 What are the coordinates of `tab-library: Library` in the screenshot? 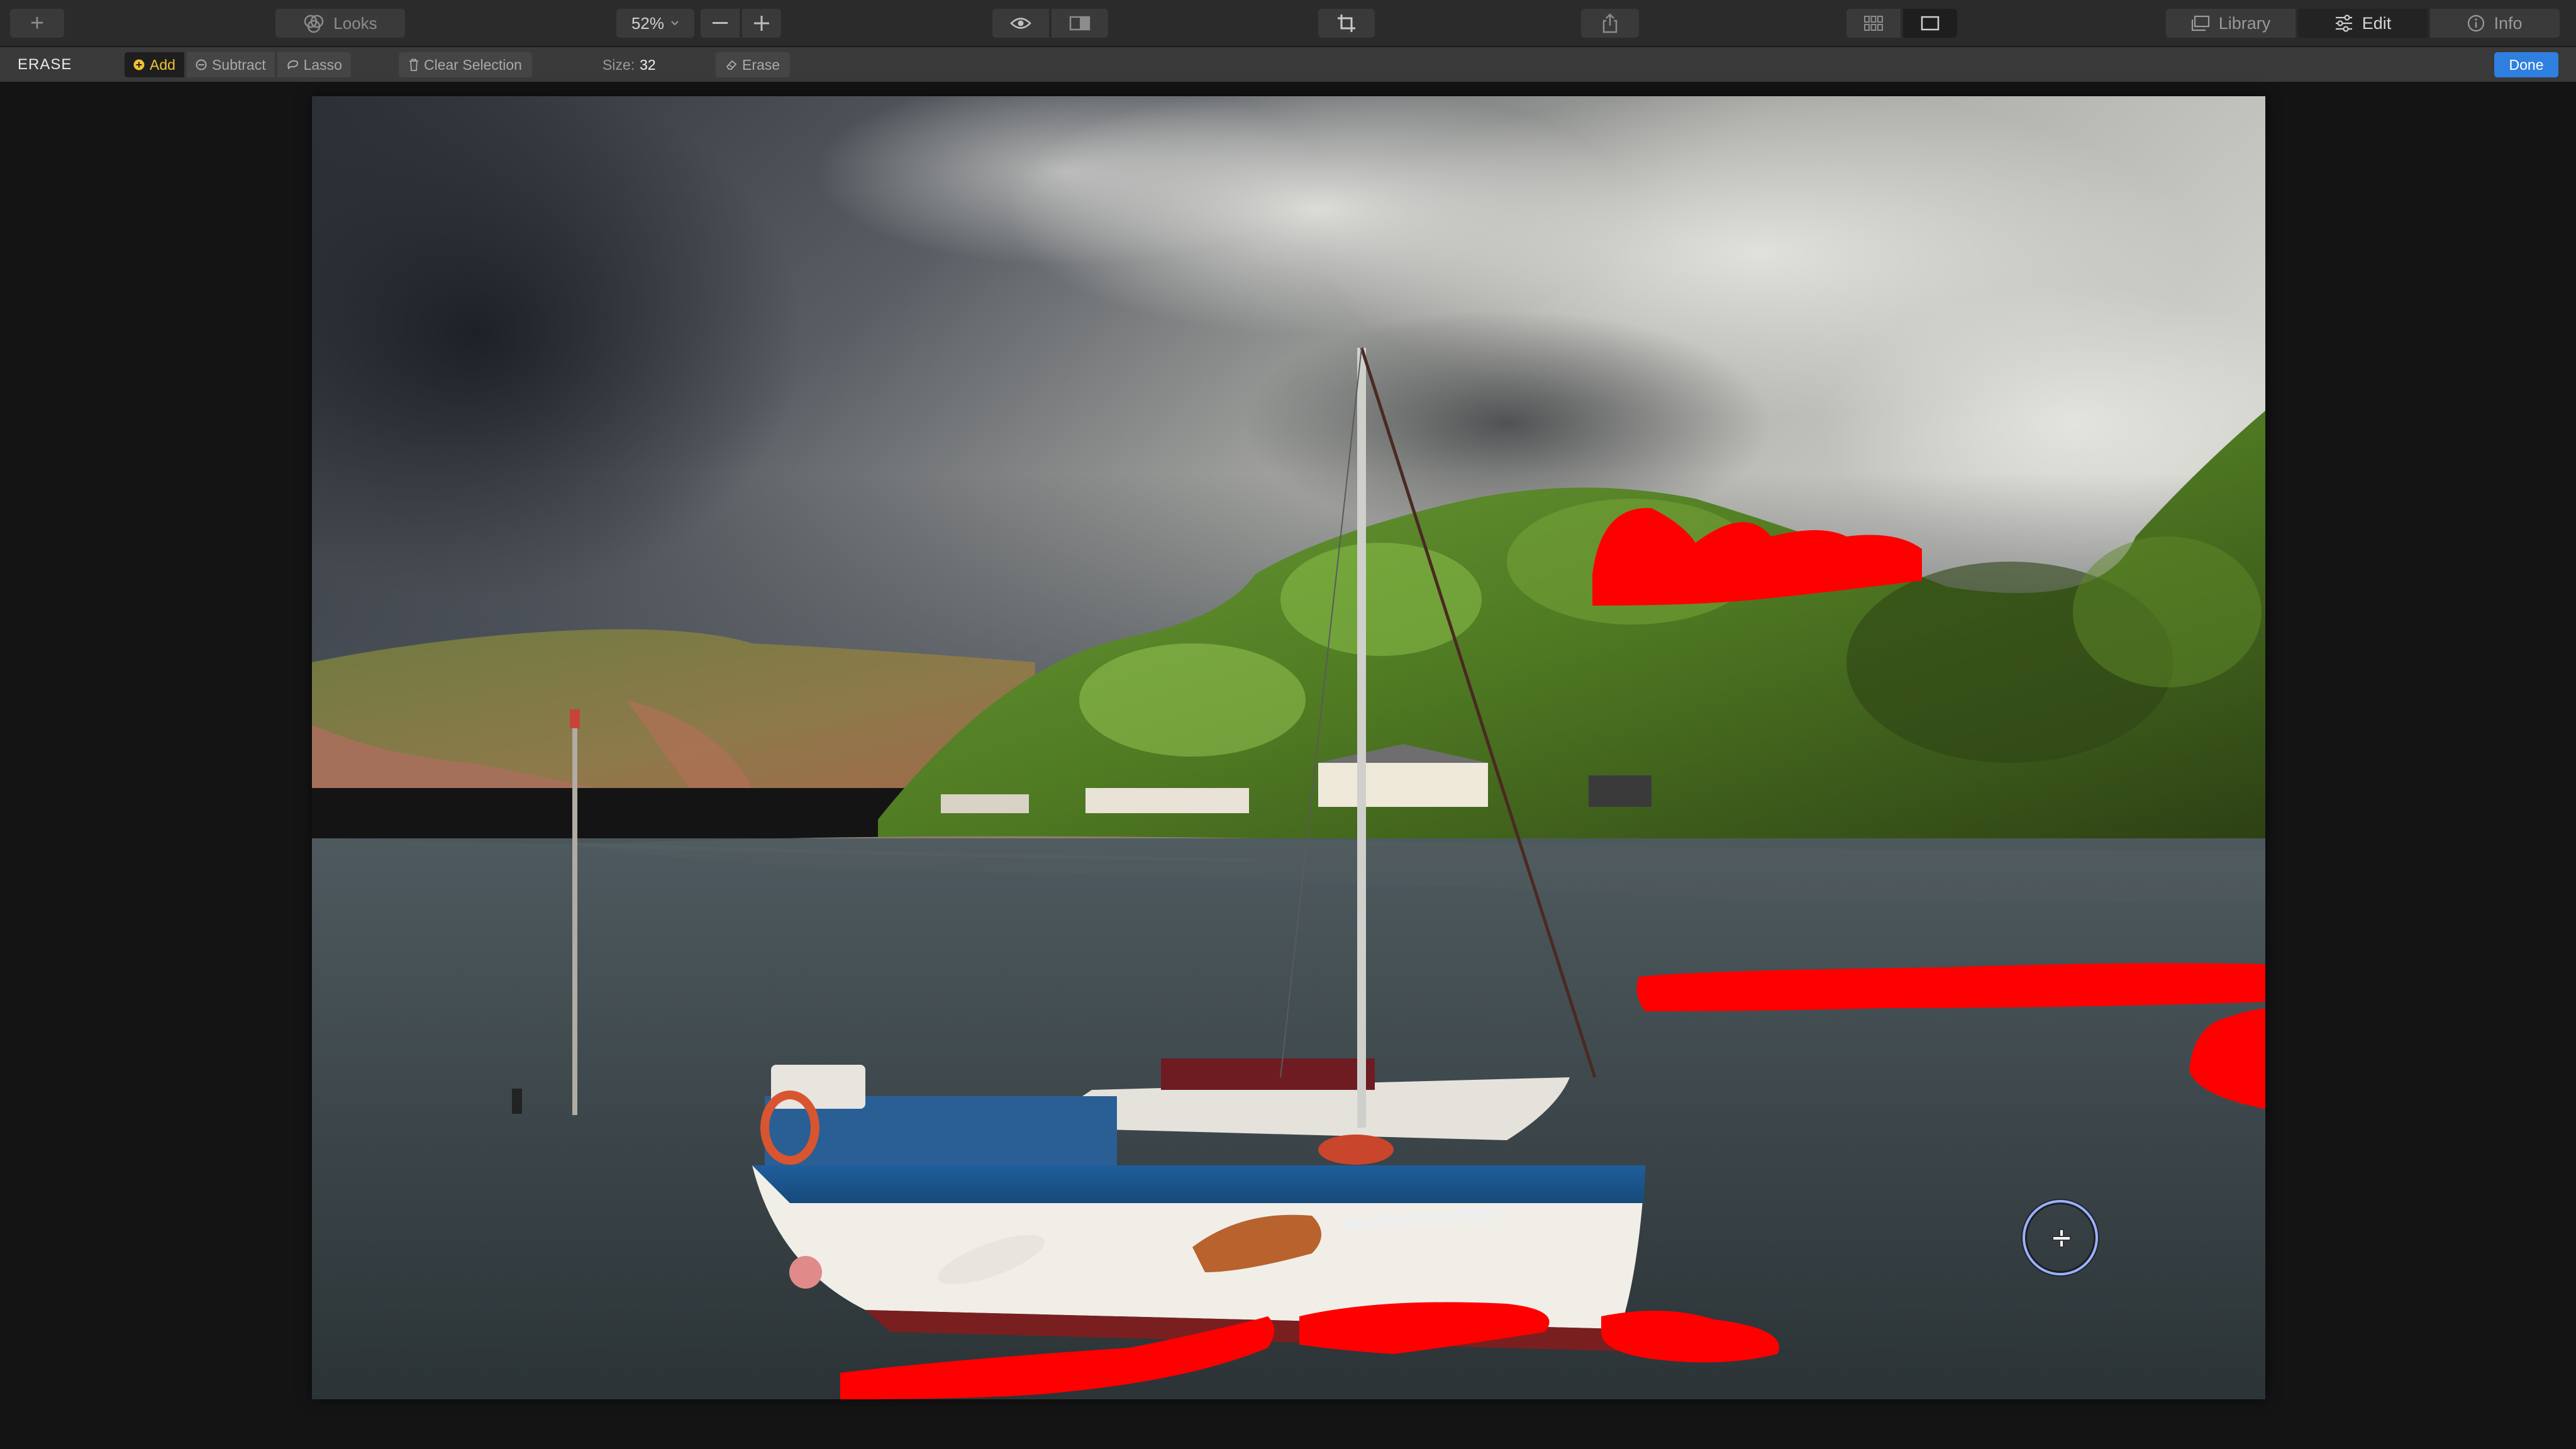 It's located at (2231, 23).